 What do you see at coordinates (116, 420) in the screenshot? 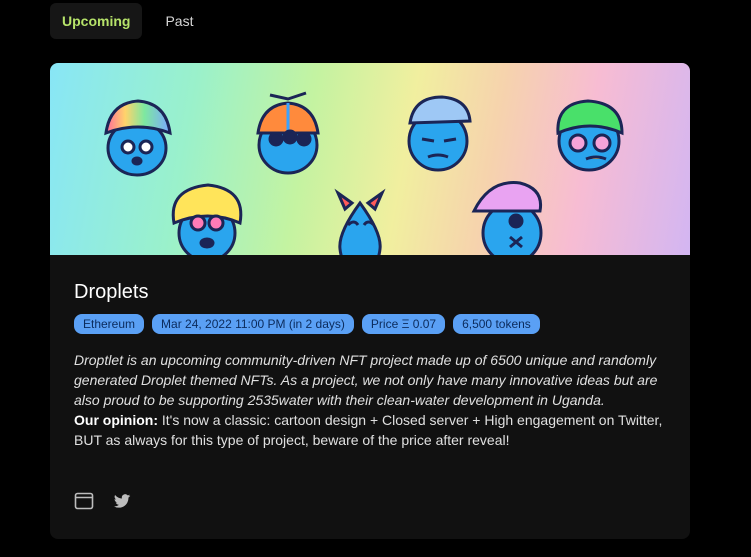
I see `opinion-label: Our opinion:` at bounding box center [116, 420].